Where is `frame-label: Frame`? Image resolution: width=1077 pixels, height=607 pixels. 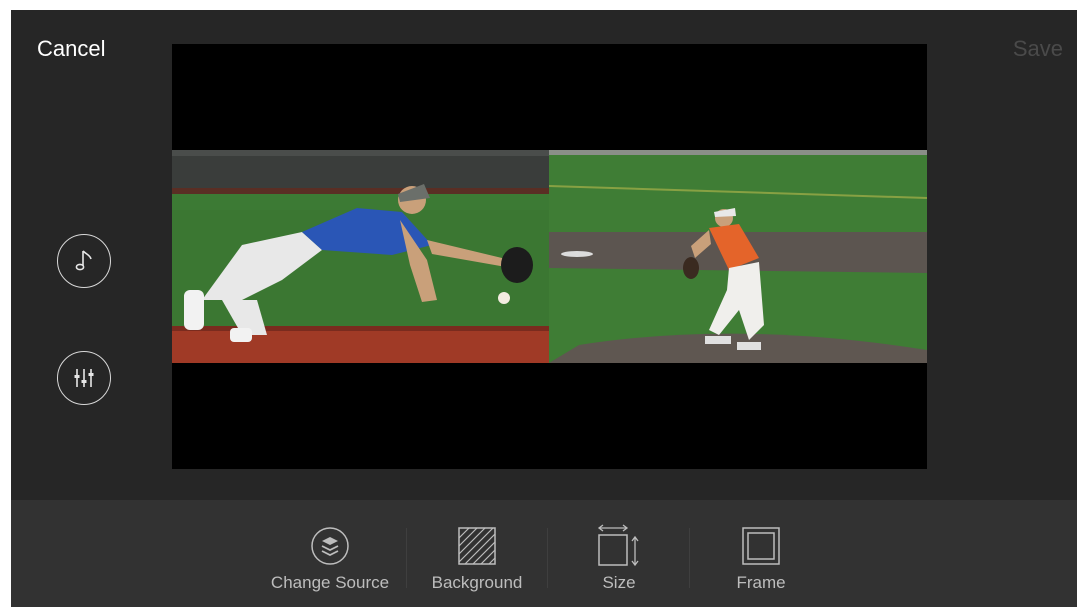
frame-label: Frame is located at coordinates (761, 582).